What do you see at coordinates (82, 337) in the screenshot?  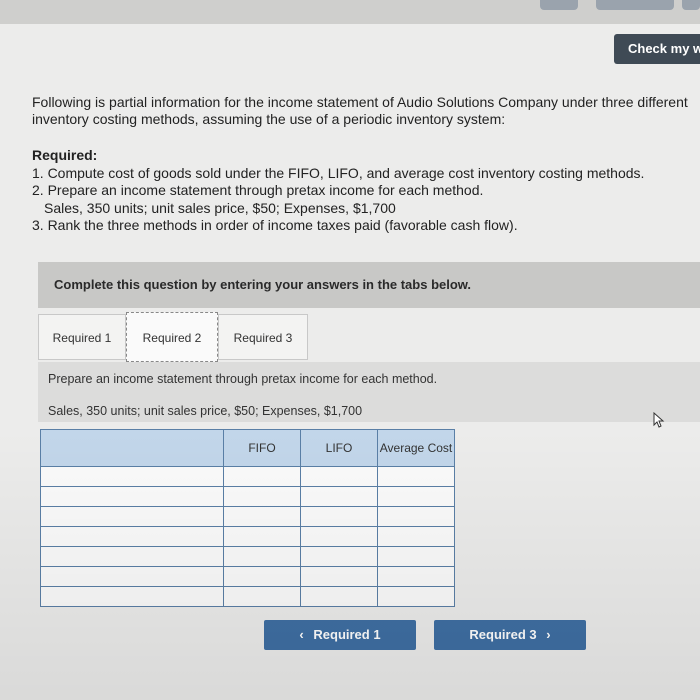 I see `tab-required-1: Required 1` at bounding box center [82, 337].